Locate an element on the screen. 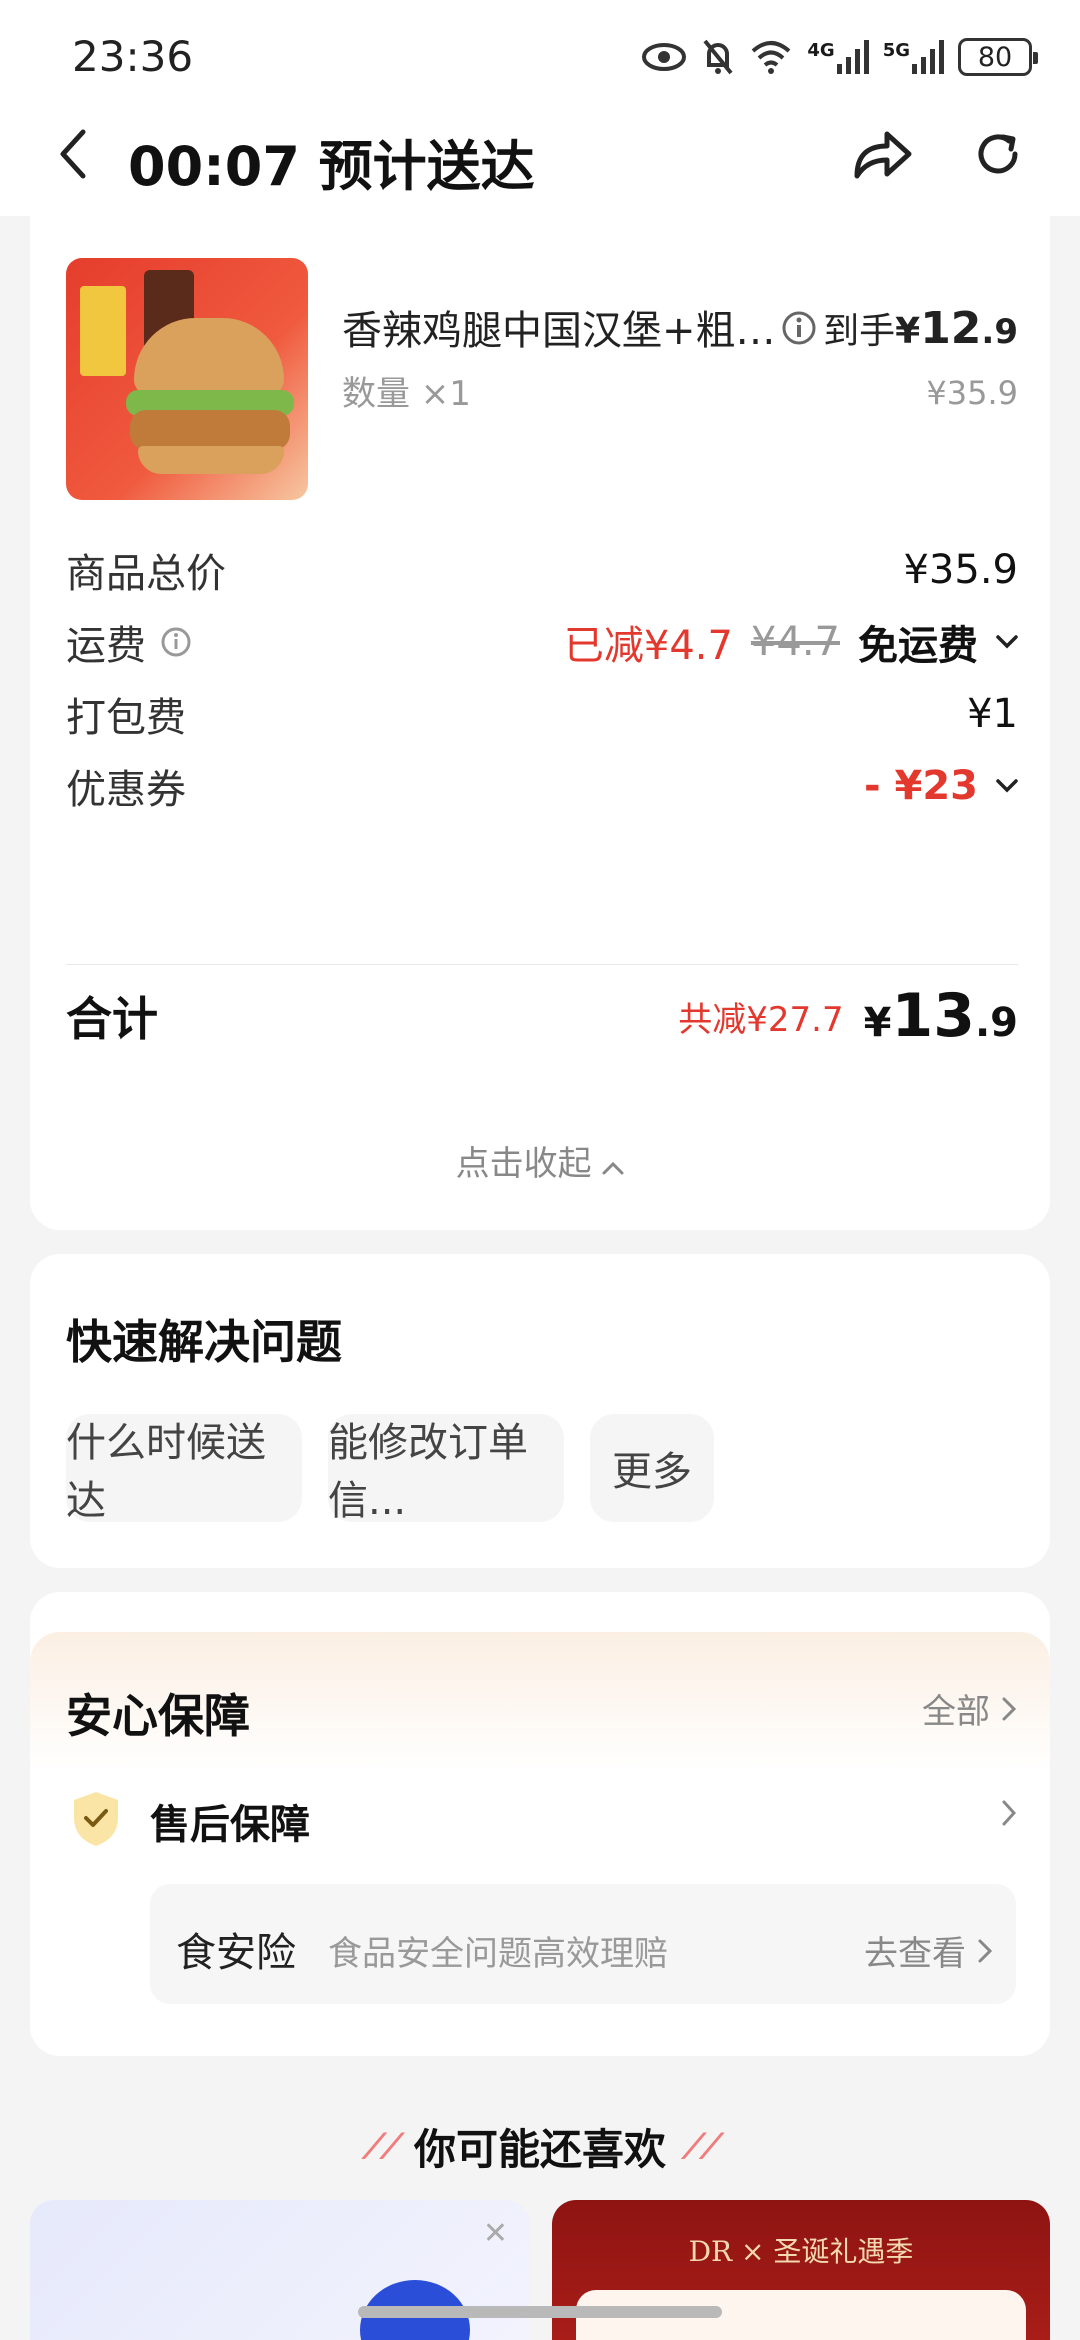  ad-text: DR × 圣诞礼遇季 is located at coordinates (801, 2251).